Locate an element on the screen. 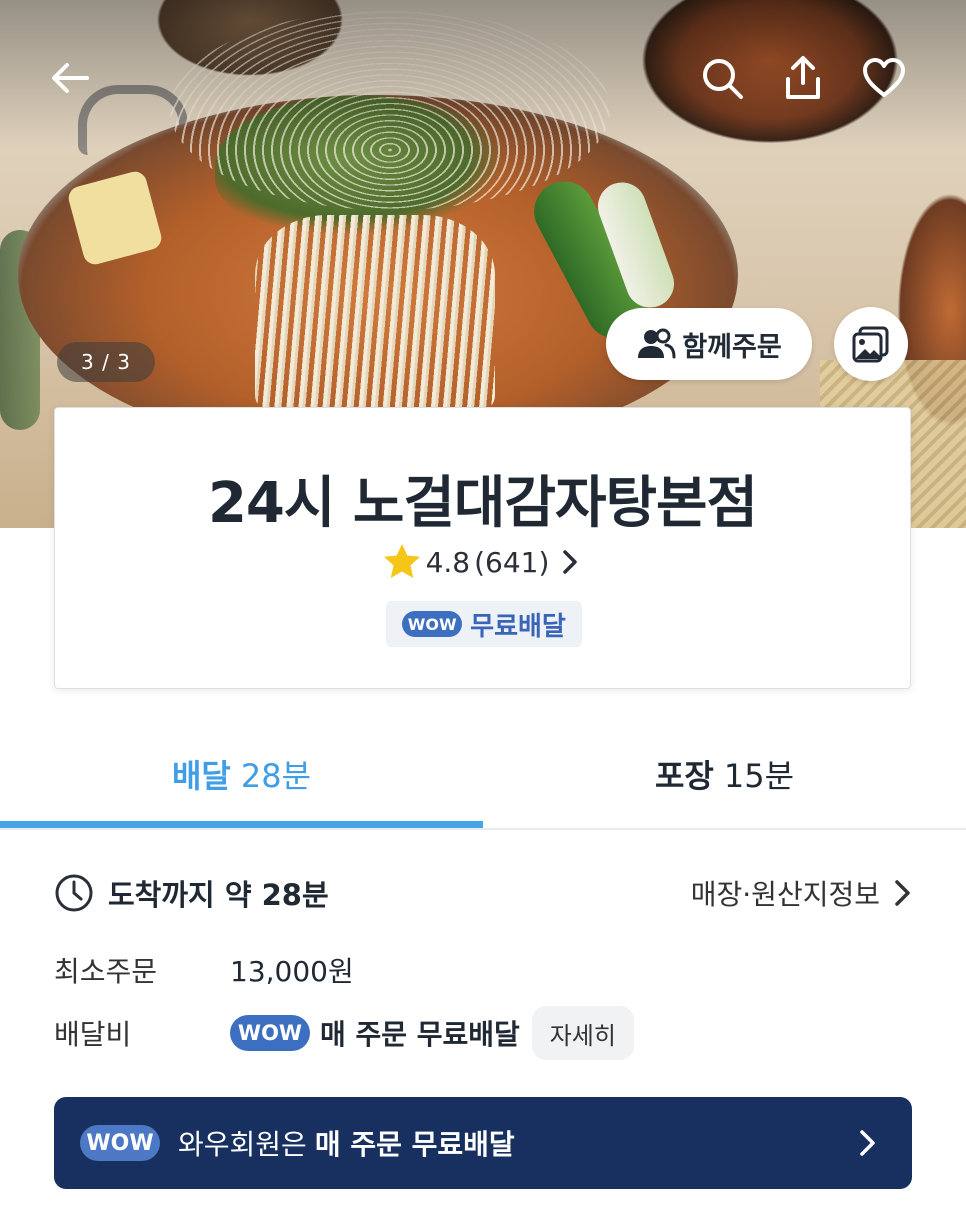  banner-strong-text: 매 주문 무료배달 is located at coordinates (414, 1144).